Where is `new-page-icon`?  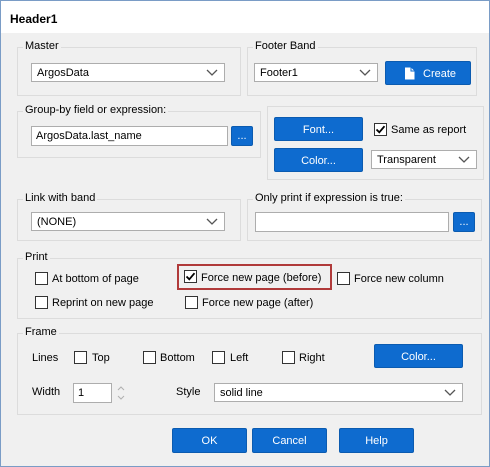 new-page-icon is located at coordinates (410, 73).